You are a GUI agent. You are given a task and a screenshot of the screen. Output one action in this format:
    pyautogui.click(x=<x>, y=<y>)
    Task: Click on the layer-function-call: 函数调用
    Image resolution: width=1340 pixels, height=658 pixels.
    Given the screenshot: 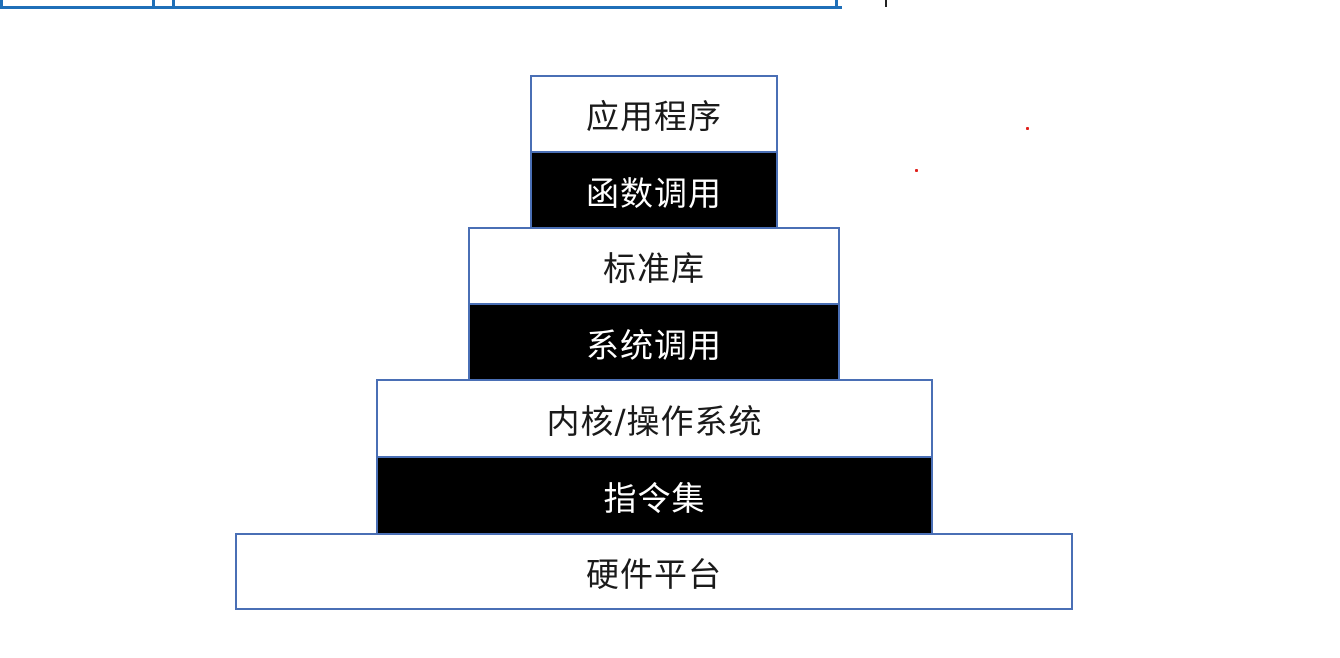 What is the action you would take?
    pyautogui.click(x=654, y=190)
    